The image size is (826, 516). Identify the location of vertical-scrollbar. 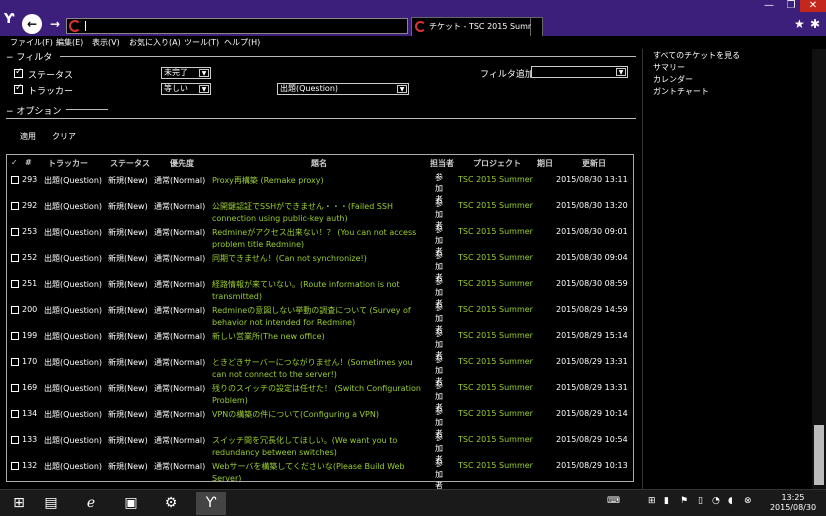
(819, 269).